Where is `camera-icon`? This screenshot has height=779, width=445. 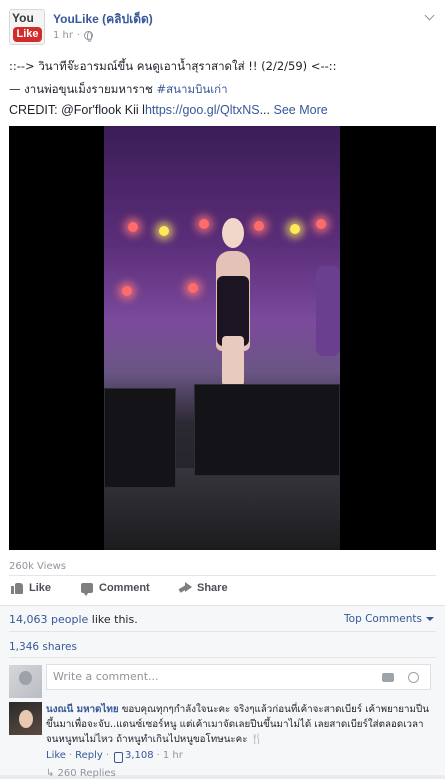
camera-icon is located at coordinates (388, 677).